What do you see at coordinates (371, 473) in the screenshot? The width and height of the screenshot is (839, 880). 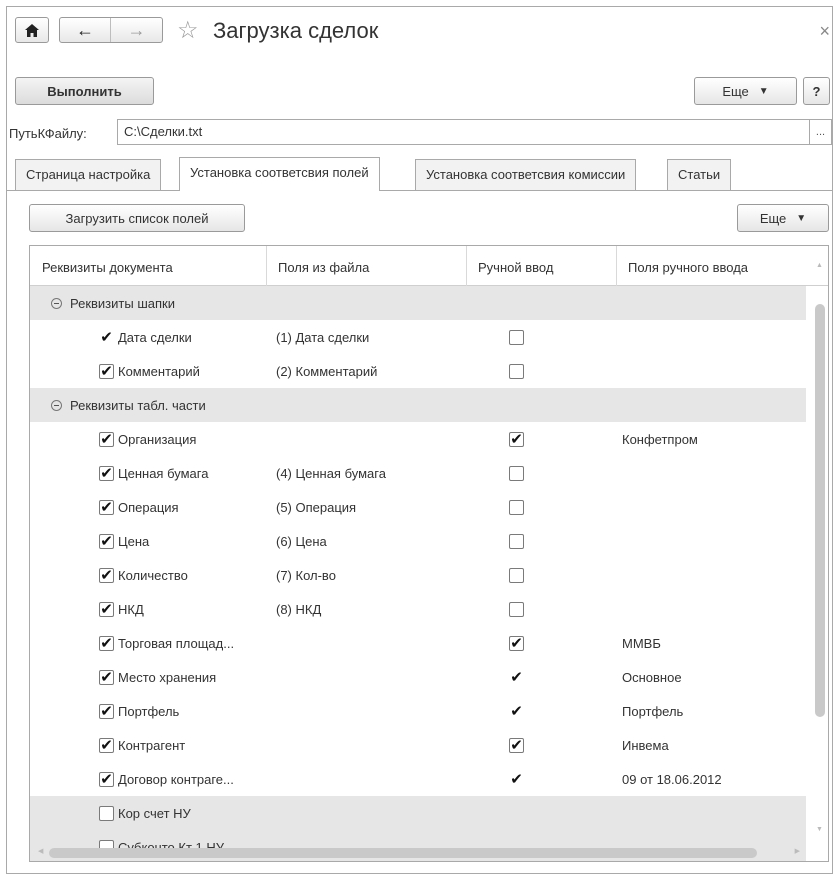 I see `file-field-cell: (4) Ценная бумага` at bounding box center [371, 473].